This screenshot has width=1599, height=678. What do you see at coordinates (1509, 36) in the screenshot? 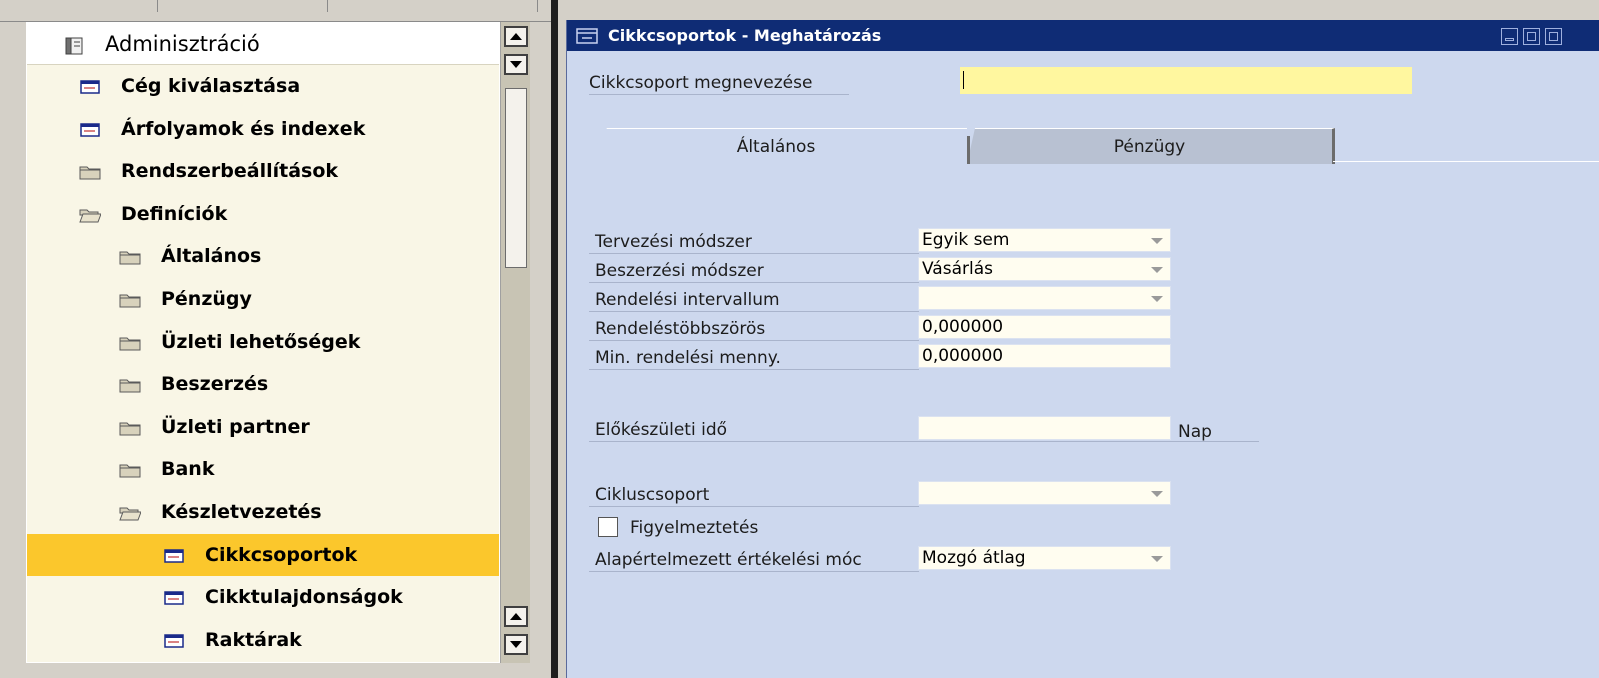
I see `minimize-button` at bounding box center [1509, 36].